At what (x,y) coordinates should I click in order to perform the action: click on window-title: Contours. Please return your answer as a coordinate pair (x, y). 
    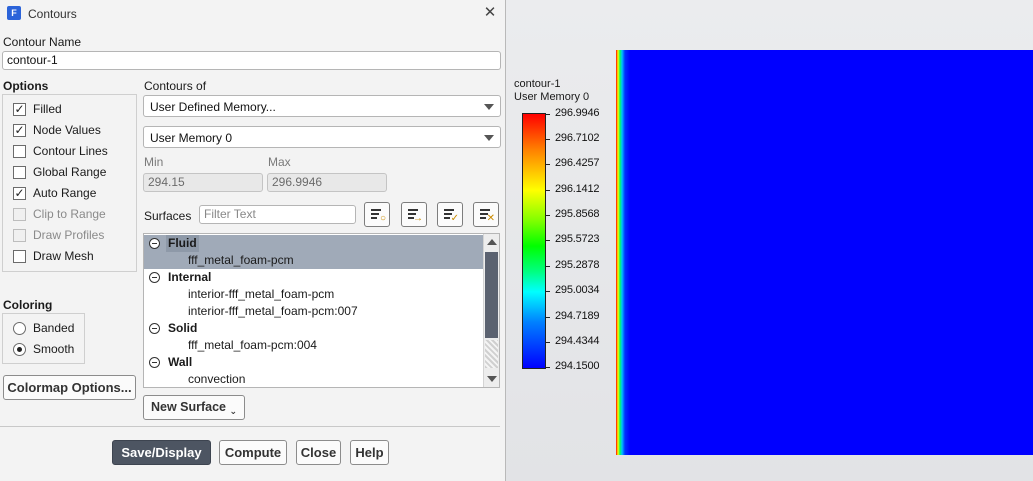
    Looking at the image, I should click on (52, 14).